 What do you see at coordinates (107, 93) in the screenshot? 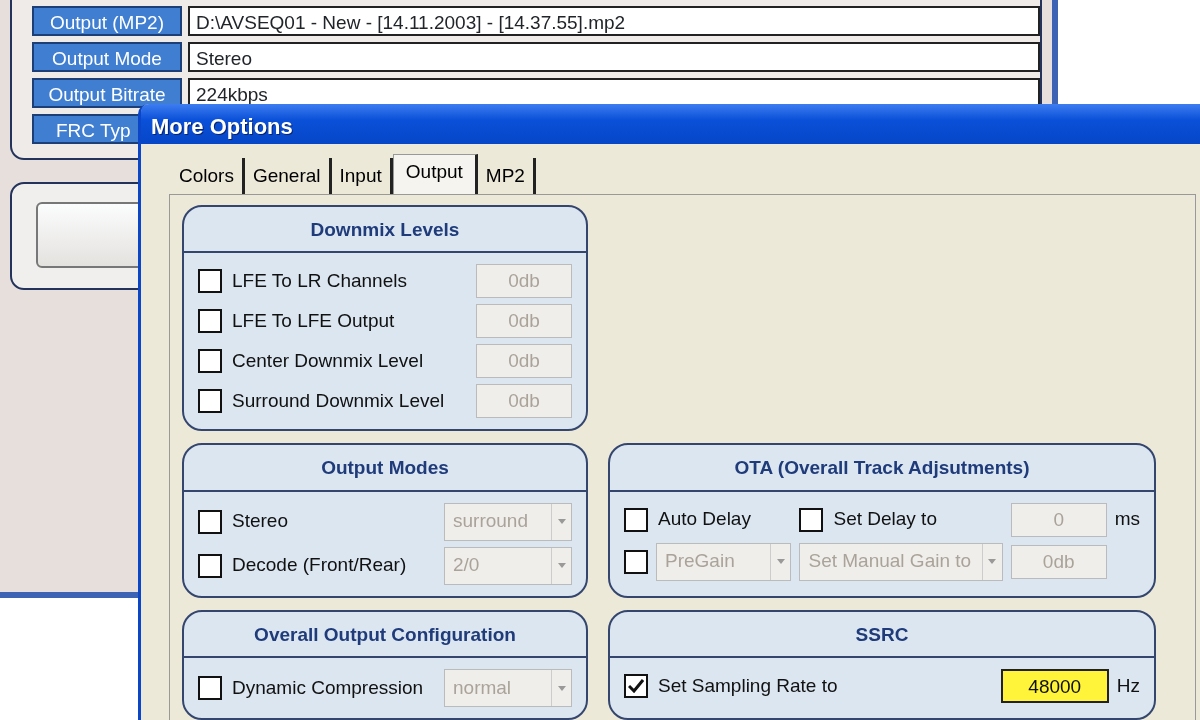
I see `setting-label: Output Bitrate` at bounding box center [107, 93].